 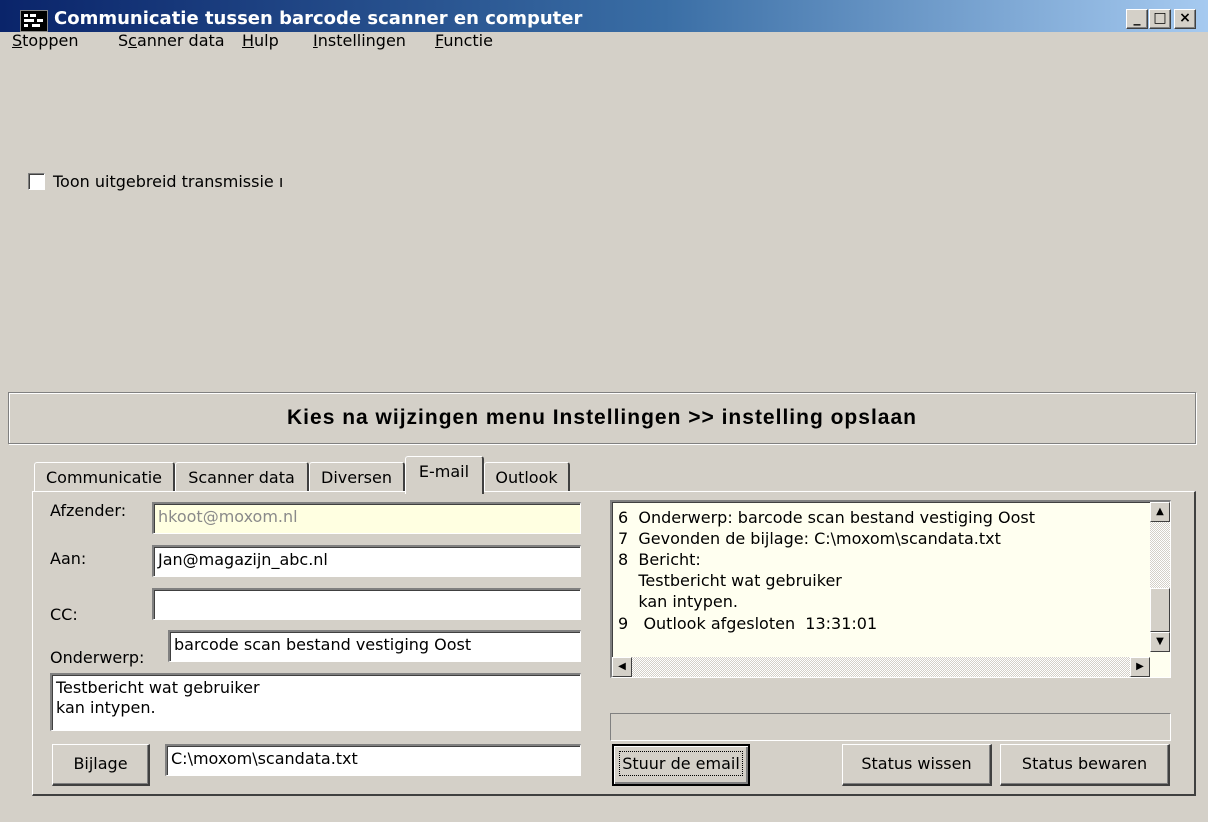 What do you see at coordinates (468, 40) in the screenshot?
I see `menu-label-rest: unctie` at bounding box center [468, 40].